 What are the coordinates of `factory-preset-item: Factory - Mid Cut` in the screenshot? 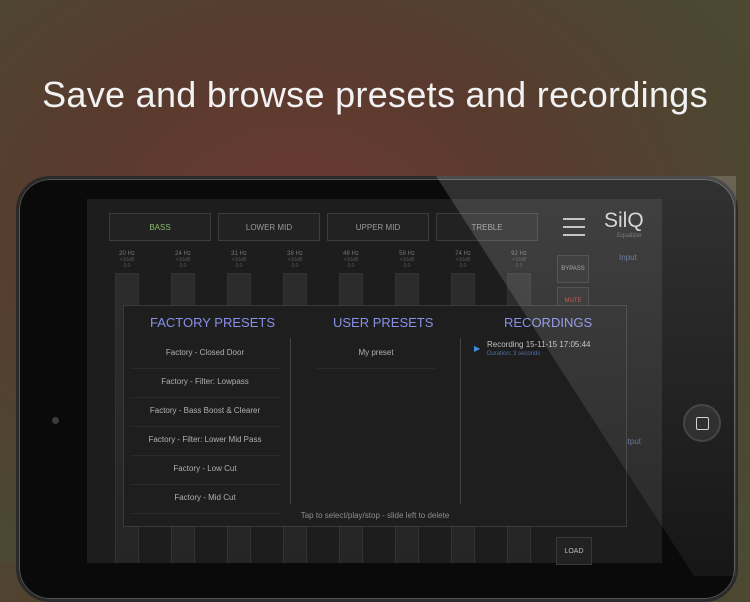 It's located at (205, 499).